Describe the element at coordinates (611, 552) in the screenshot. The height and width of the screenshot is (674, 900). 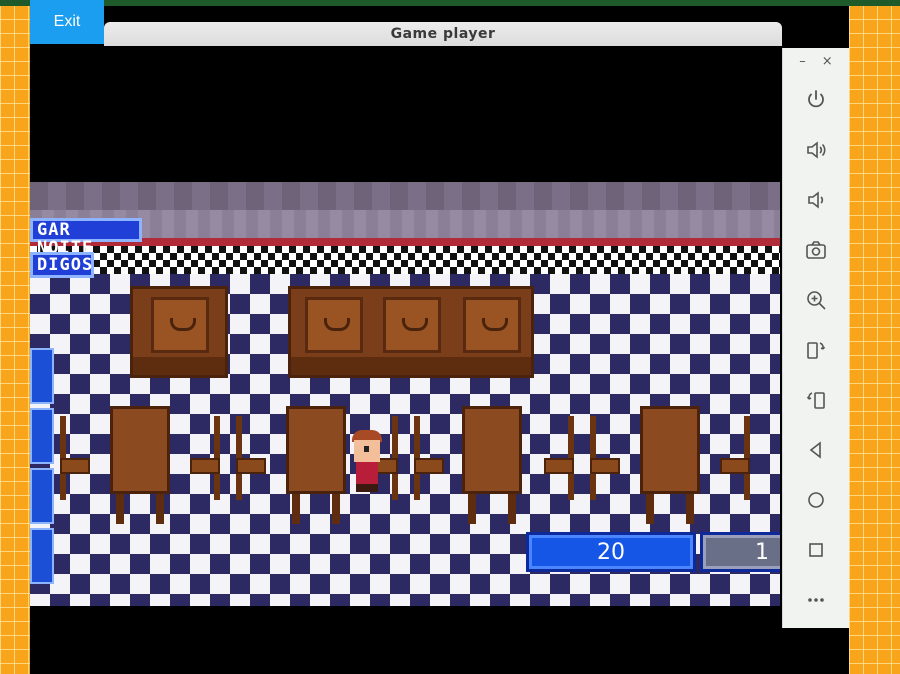
I see `score-counter: 20` at that location.